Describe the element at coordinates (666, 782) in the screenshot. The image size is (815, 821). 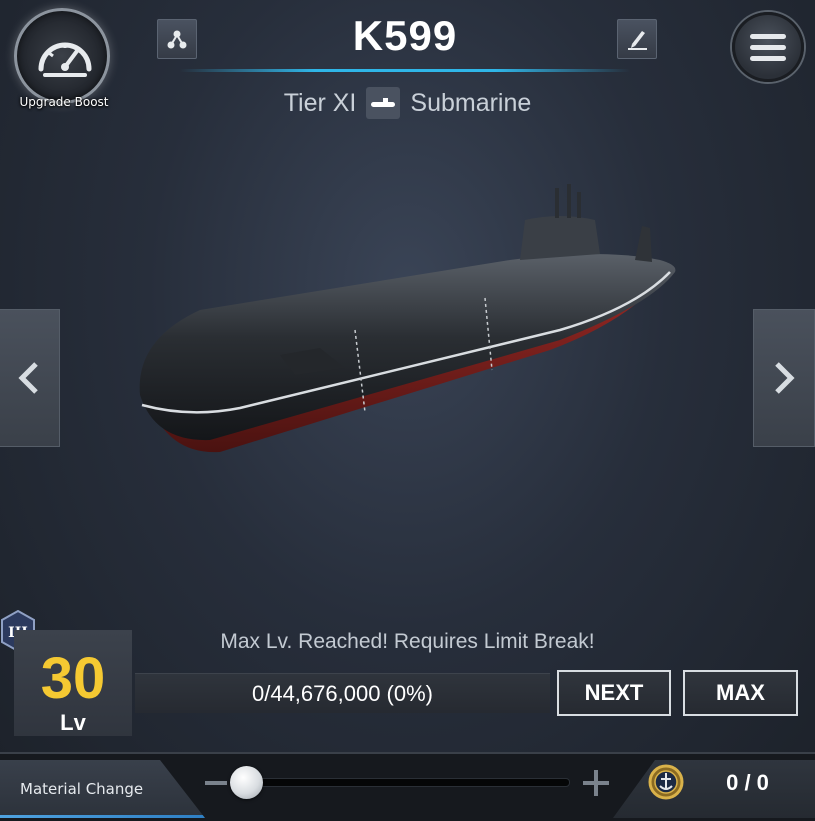
I see `material-medal-icon` at that location.